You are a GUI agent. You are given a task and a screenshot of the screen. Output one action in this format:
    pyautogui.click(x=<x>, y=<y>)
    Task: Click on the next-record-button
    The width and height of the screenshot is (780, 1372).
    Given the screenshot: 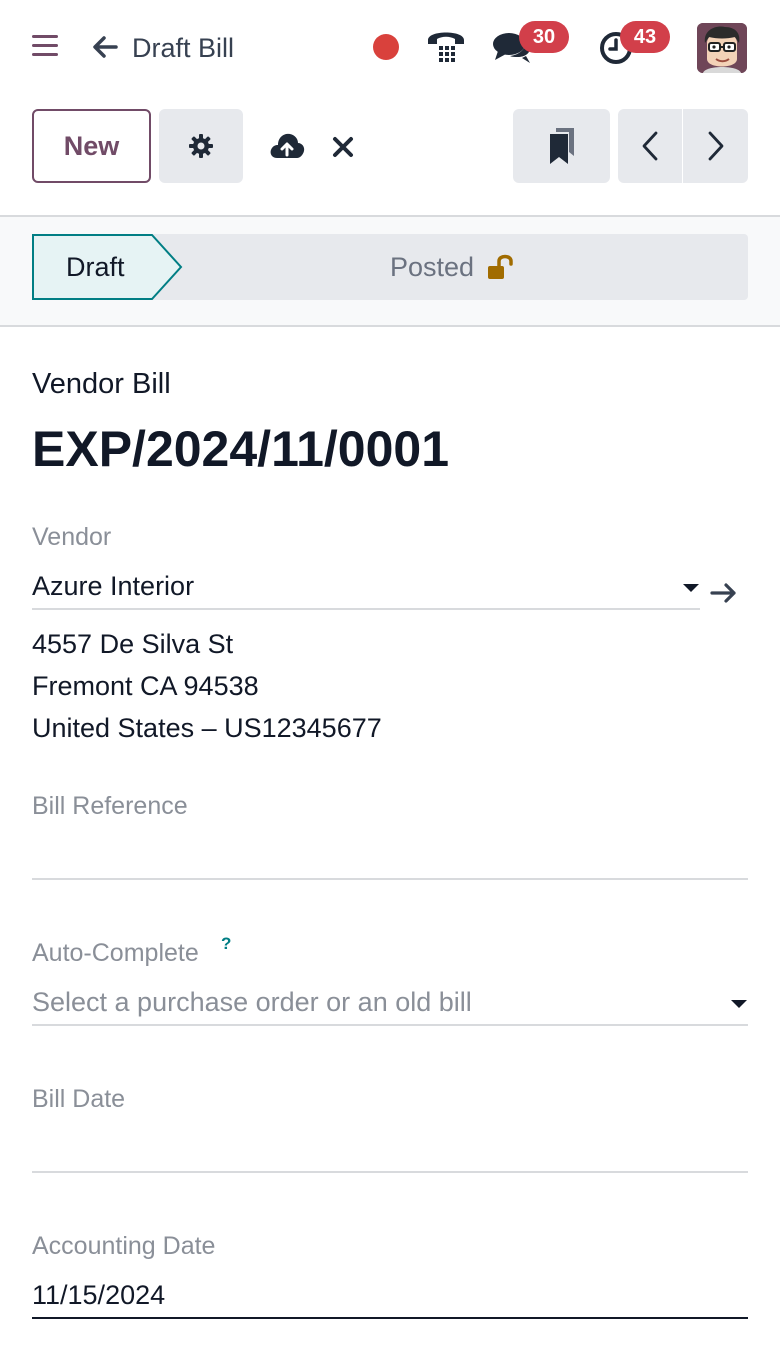 What is the action you would take?
    pyautogui.click(x=715, y=146)
    